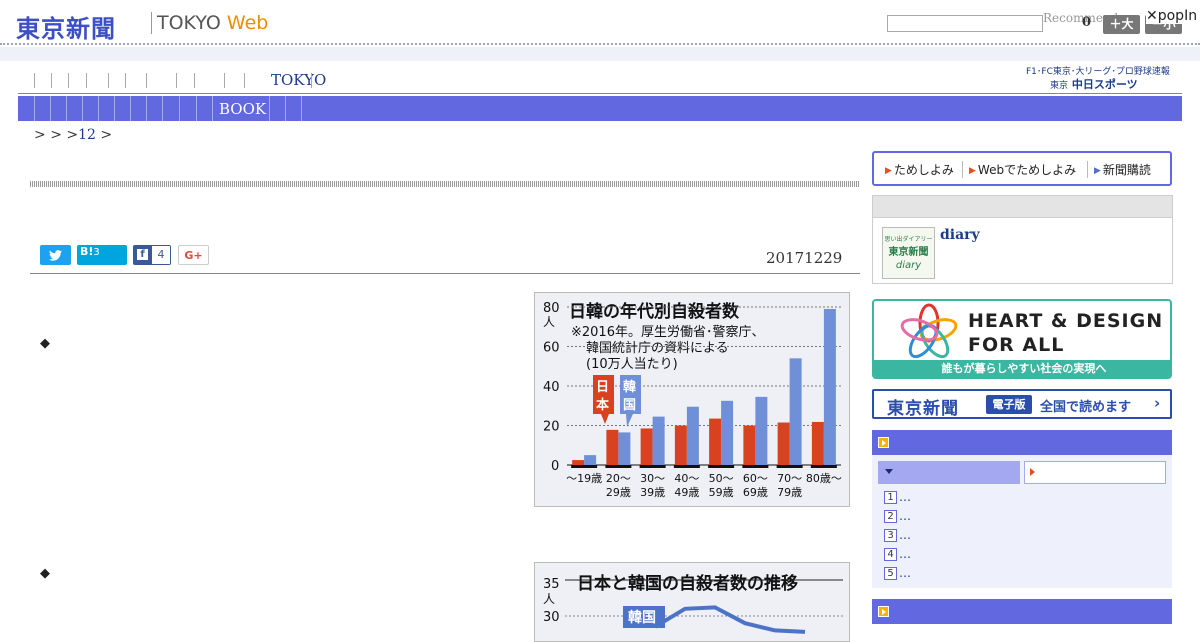 This screenshot has height=642, width=1200. I want to click on promo-link-bar: ▶ ためしよみ ▶ Webでためしよみ ▶ 新聞購読, so click(1022, 168).